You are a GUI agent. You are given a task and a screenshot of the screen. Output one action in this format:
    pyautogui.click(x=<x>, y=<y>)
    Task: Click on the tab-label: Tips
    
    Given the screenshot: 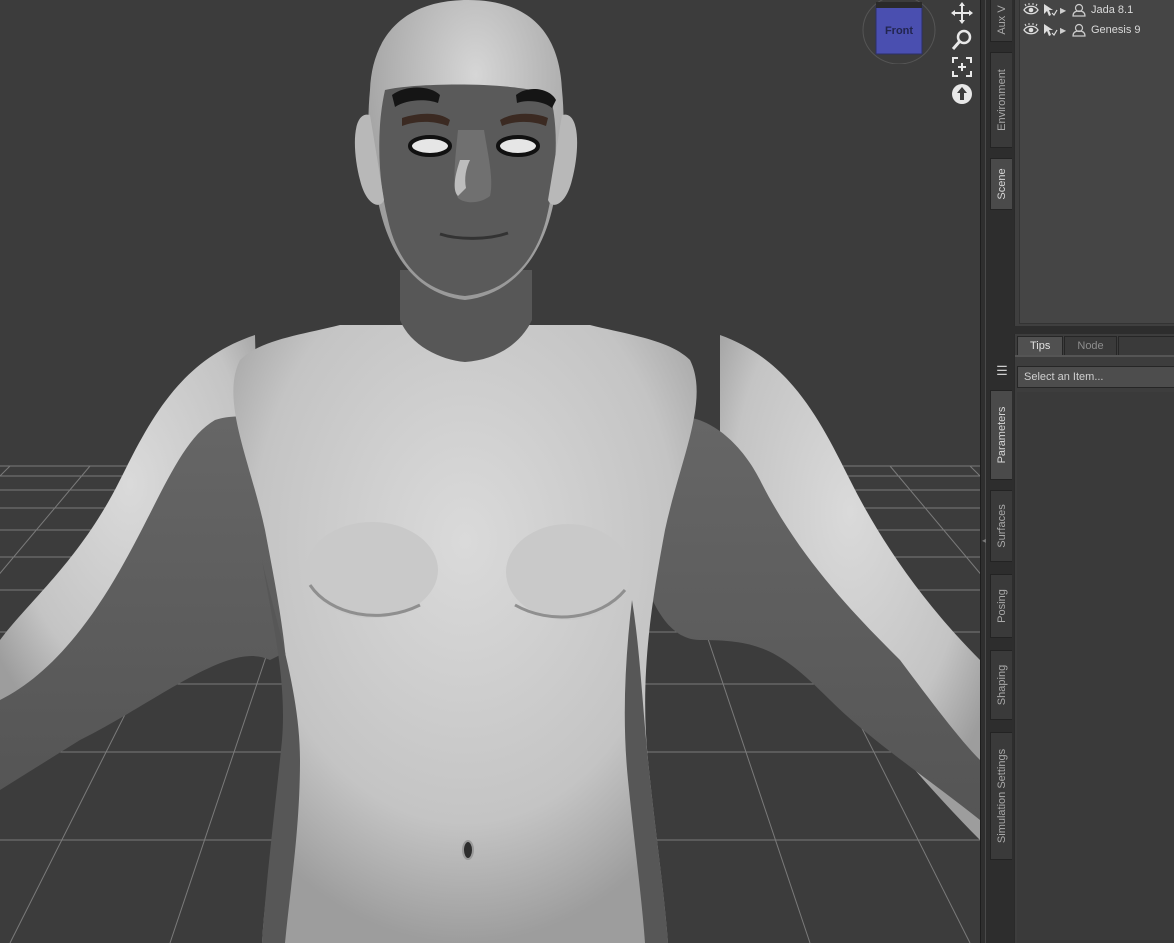 What is the action you would take?
    pyautogui.click(x=1040, y=346)
    